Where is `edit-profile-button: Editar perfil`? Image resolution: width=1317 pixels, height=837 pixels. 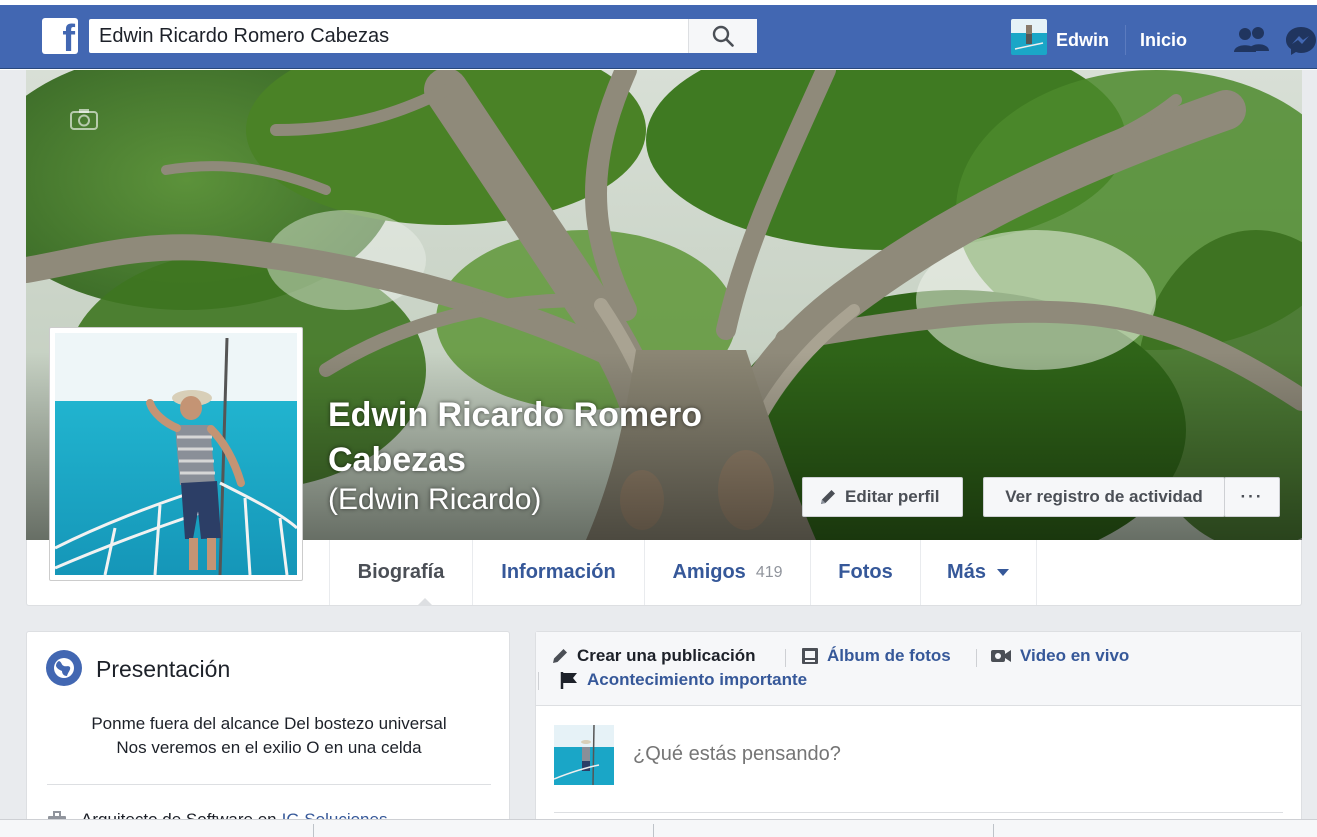 edit-profile-button: Editar perfil is located at coordinates (882, 497).